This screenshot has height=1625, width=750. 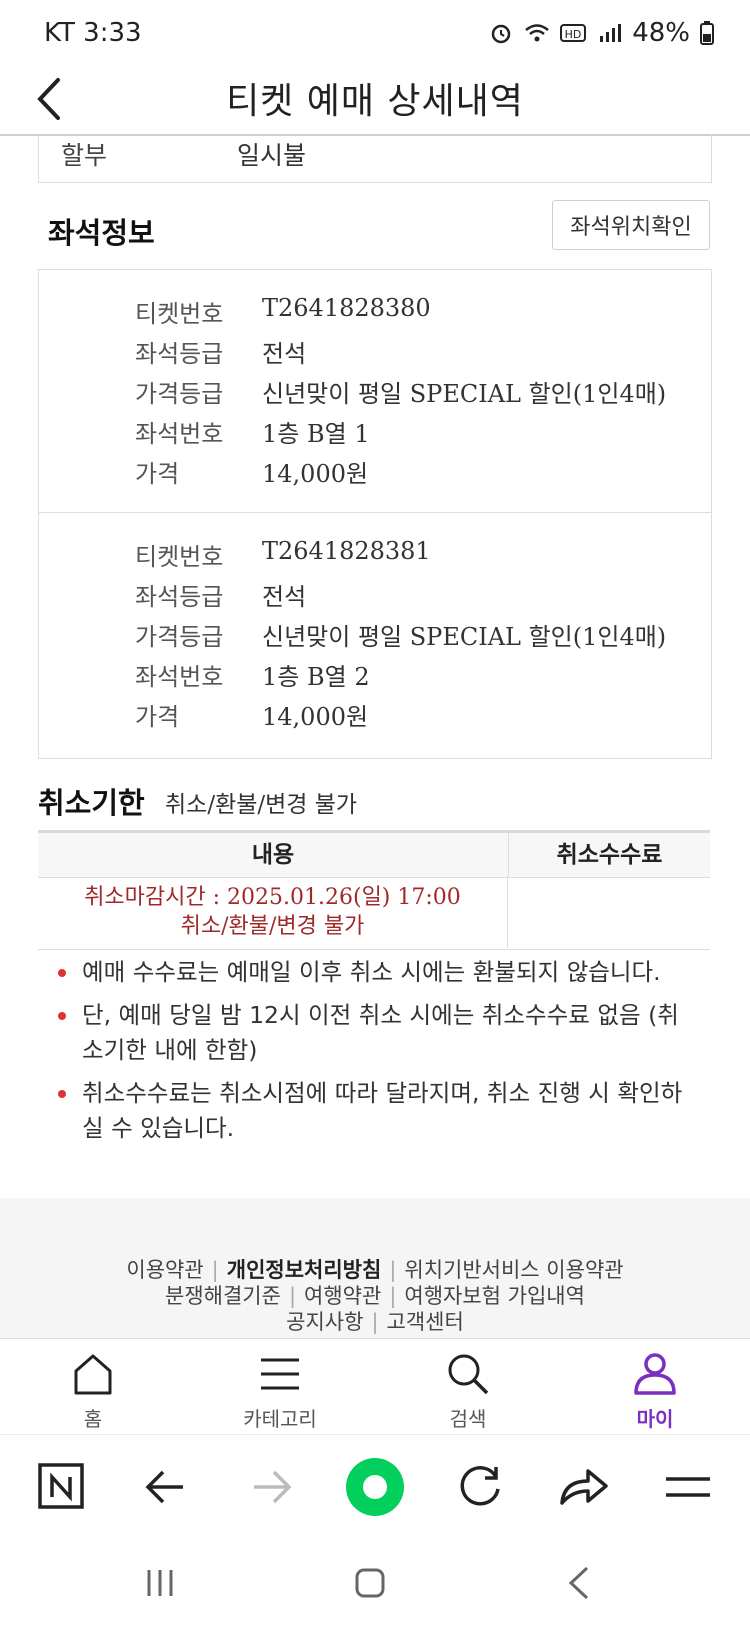 What do you see at coordinates (316, 434) in the screenshot?
I see `seat-number: 1층 B열 1` at bounding box center [316, 434].